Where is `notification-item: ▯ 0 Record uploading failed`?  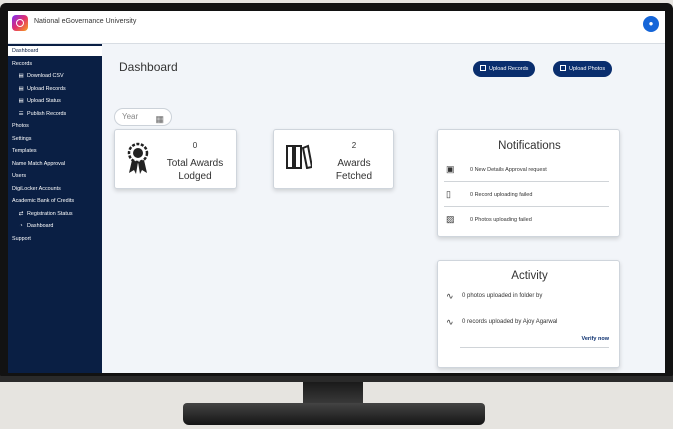
notification-item: ▯ 0 Record uploading failed is located at coordinates (526, 195).